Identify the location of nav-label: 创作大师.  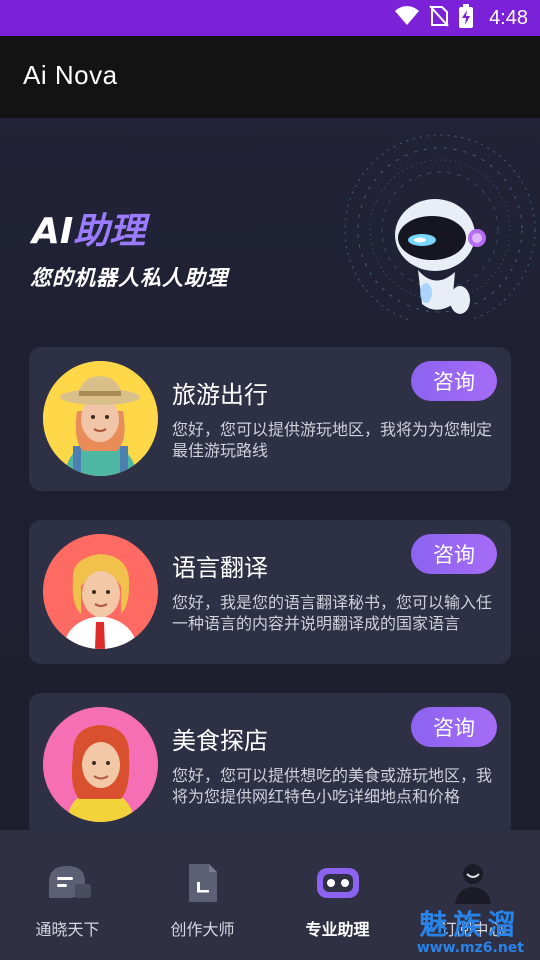
(202, 929).